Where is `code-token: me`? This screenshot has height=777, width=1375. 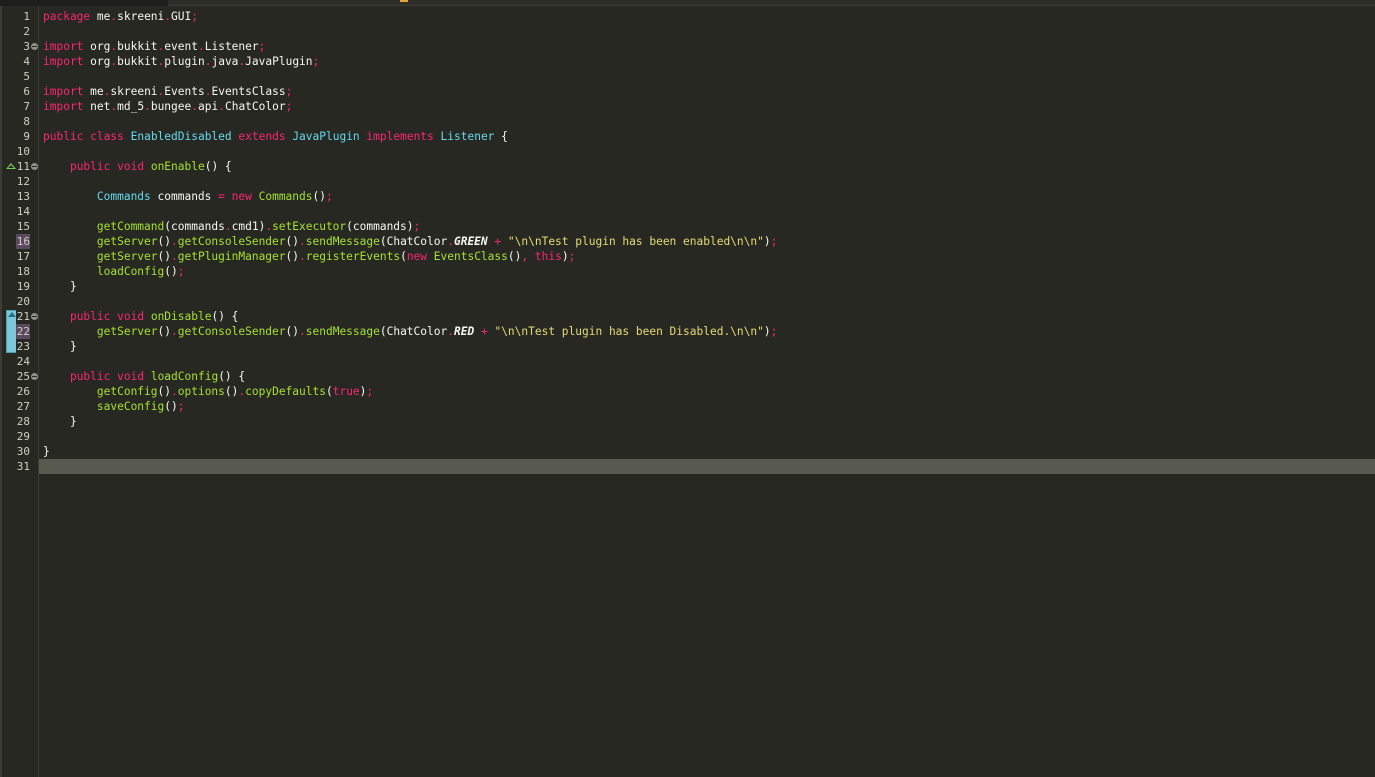 code-token: me is located at coordinates (93, 91).